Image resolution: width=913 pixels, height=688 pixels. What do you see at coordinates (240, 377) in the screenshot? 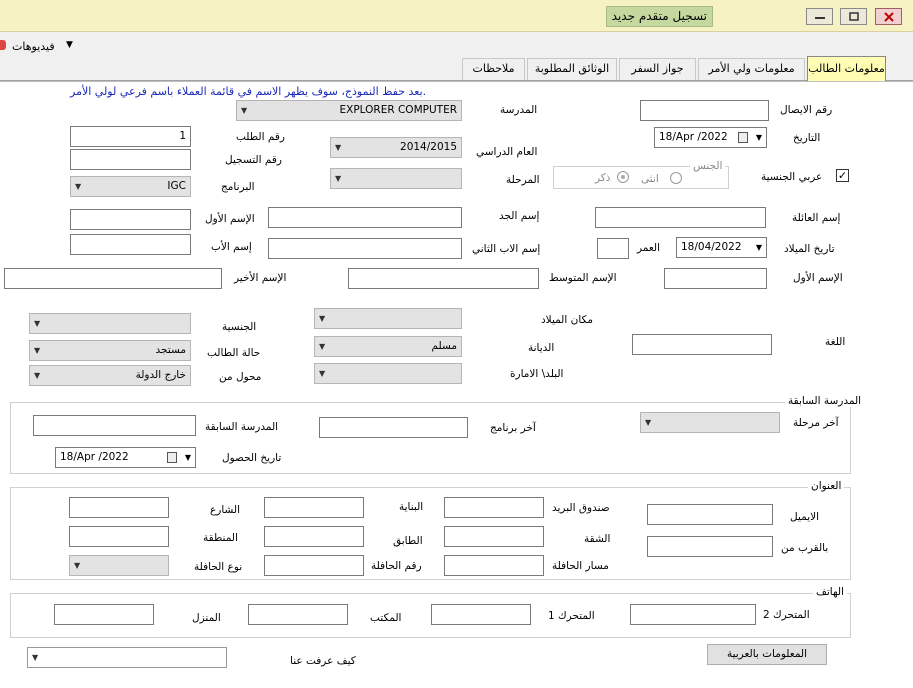
I see `transferred-from-label: محول من` at bounding box center [240, 377].